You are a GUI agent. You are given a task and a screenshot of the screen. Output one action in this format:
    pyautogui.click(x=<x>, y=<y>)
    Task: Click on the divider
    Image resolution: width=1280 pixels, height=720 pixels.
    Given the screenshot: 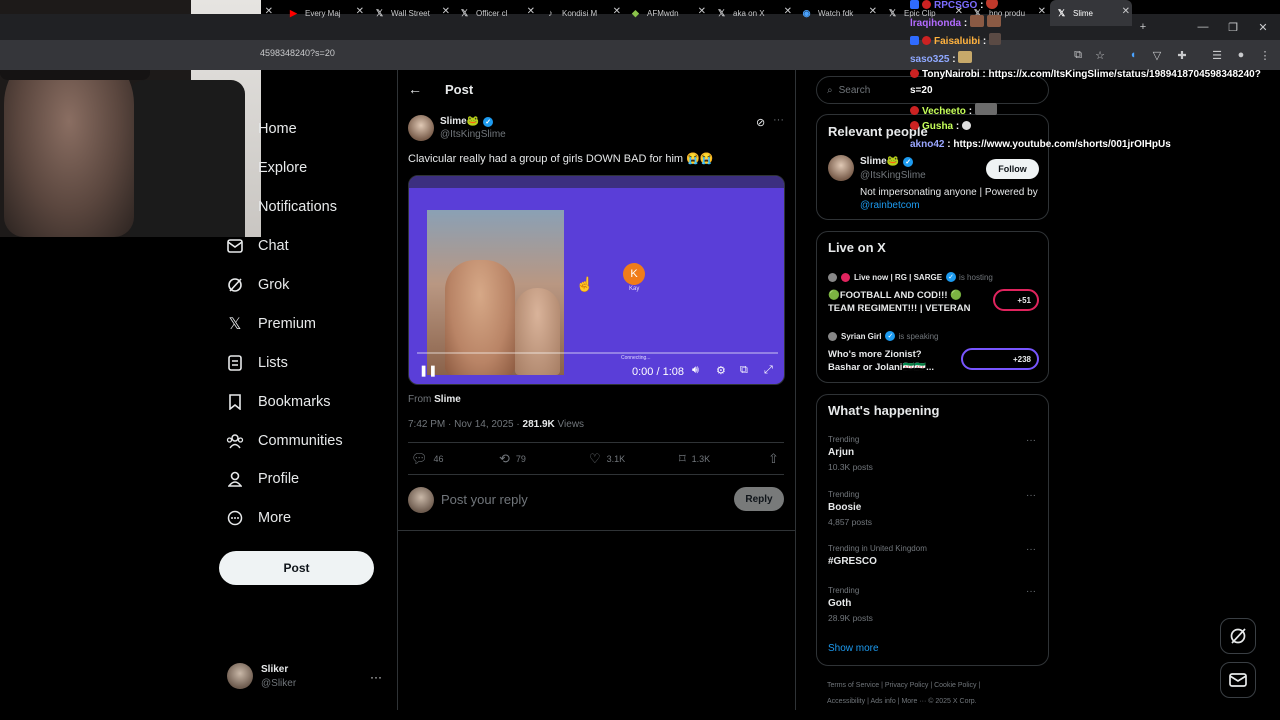 What is the action you would take?
    pyautogui.click(x=596, y=442)
    